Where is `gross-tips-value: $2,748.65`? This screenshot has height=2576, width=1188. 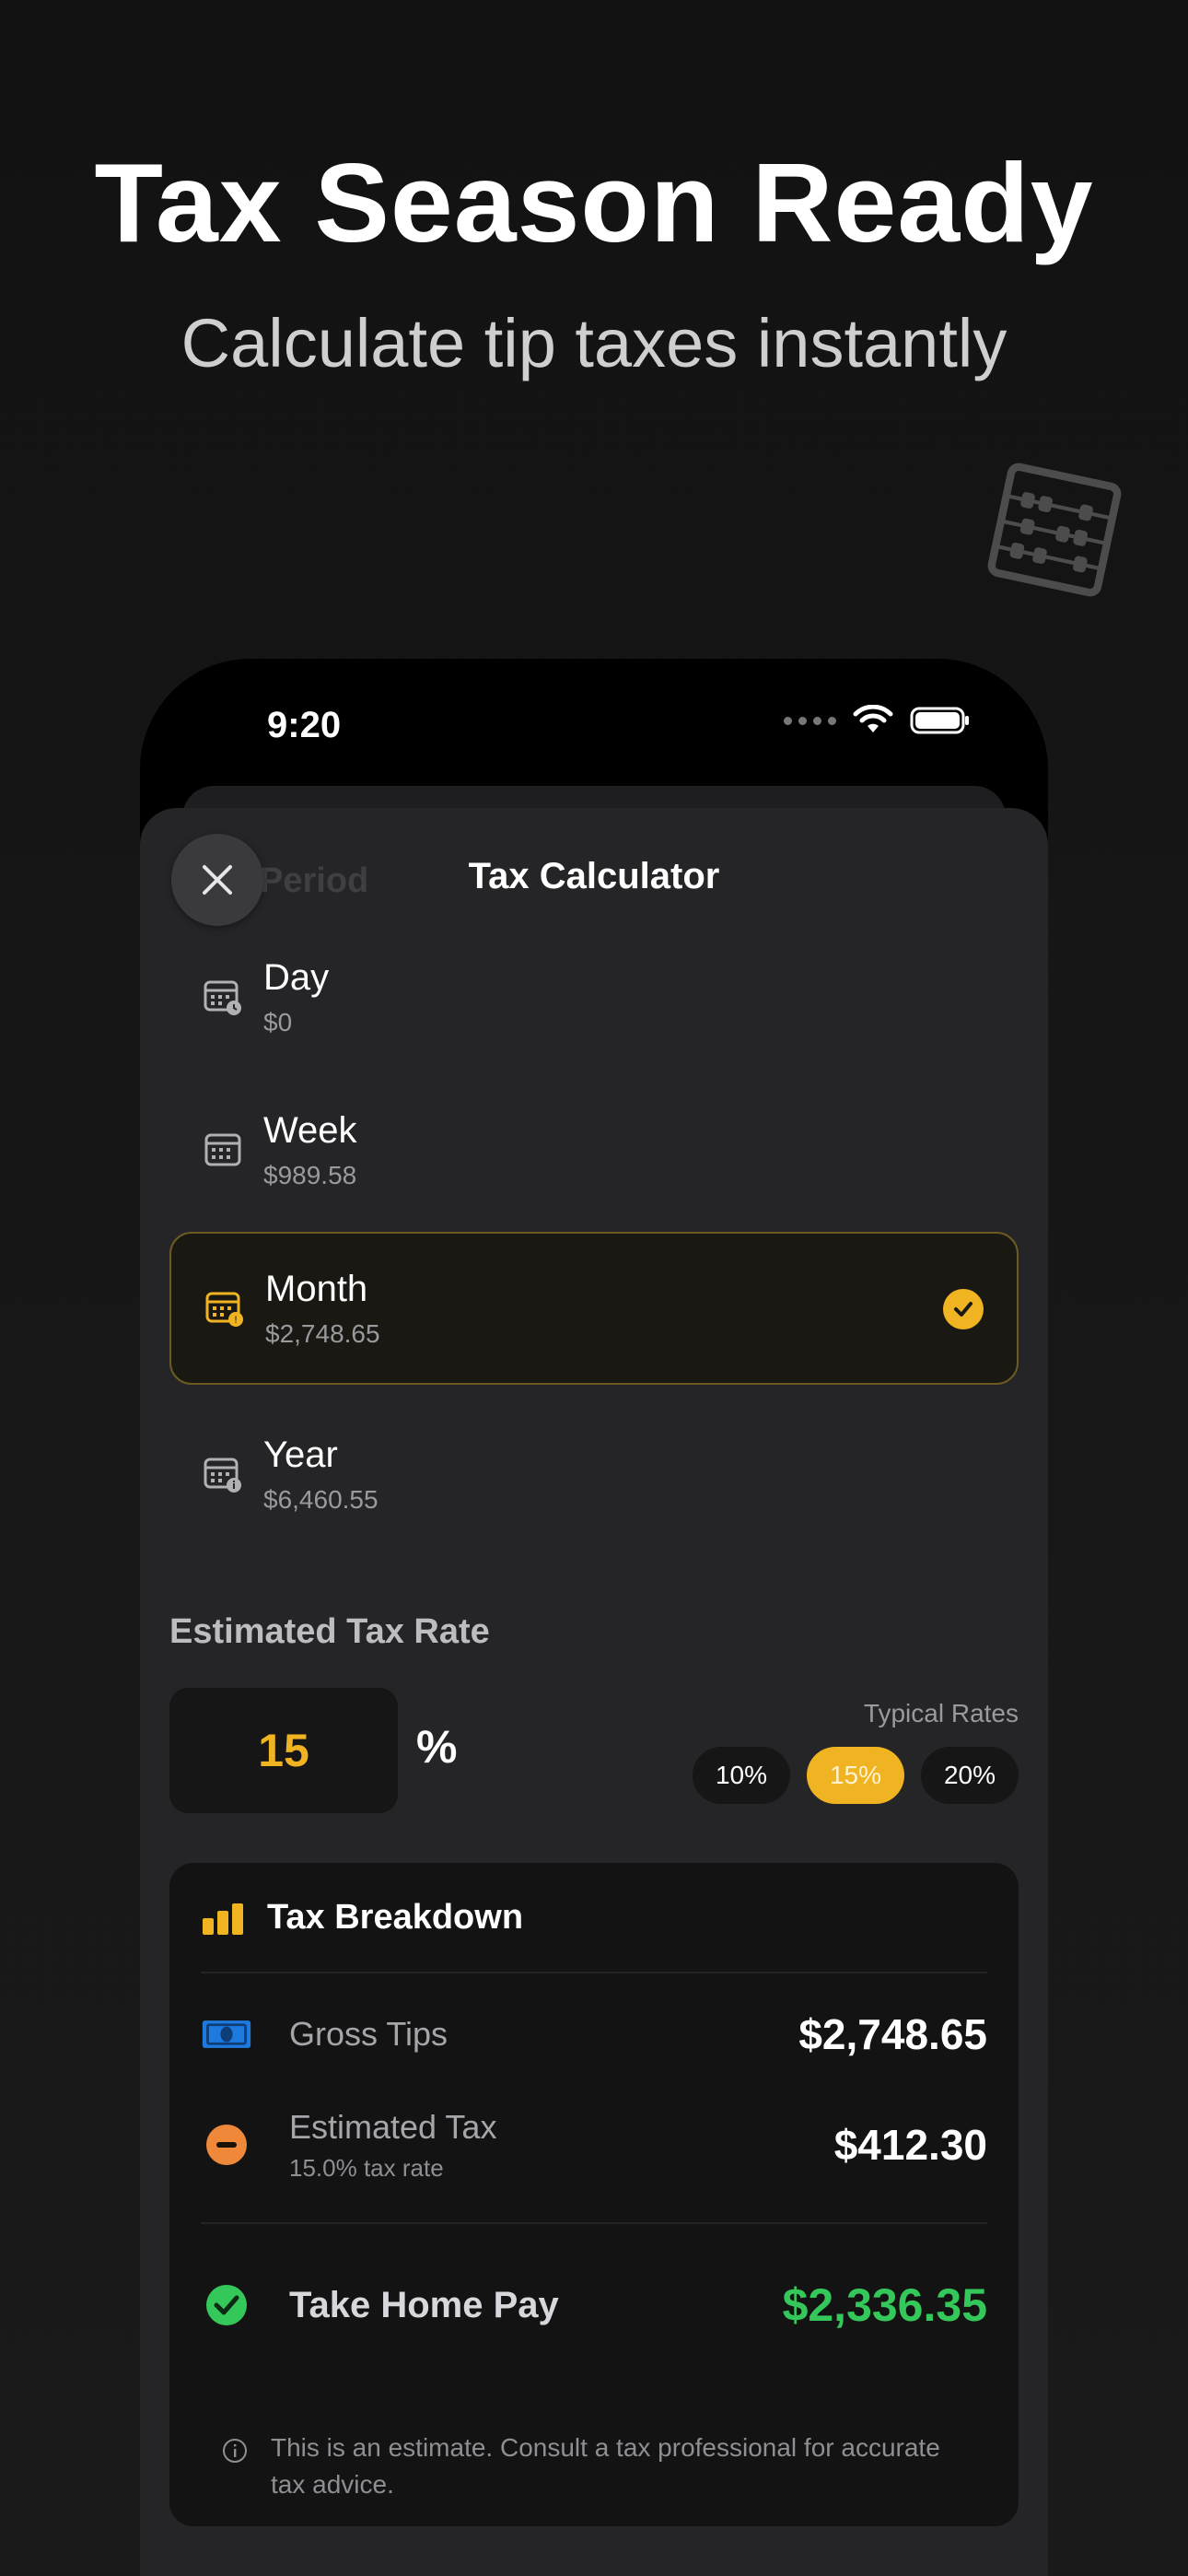 gross-tips-value: $2,748.65 is located at coordinates (892, 2034).